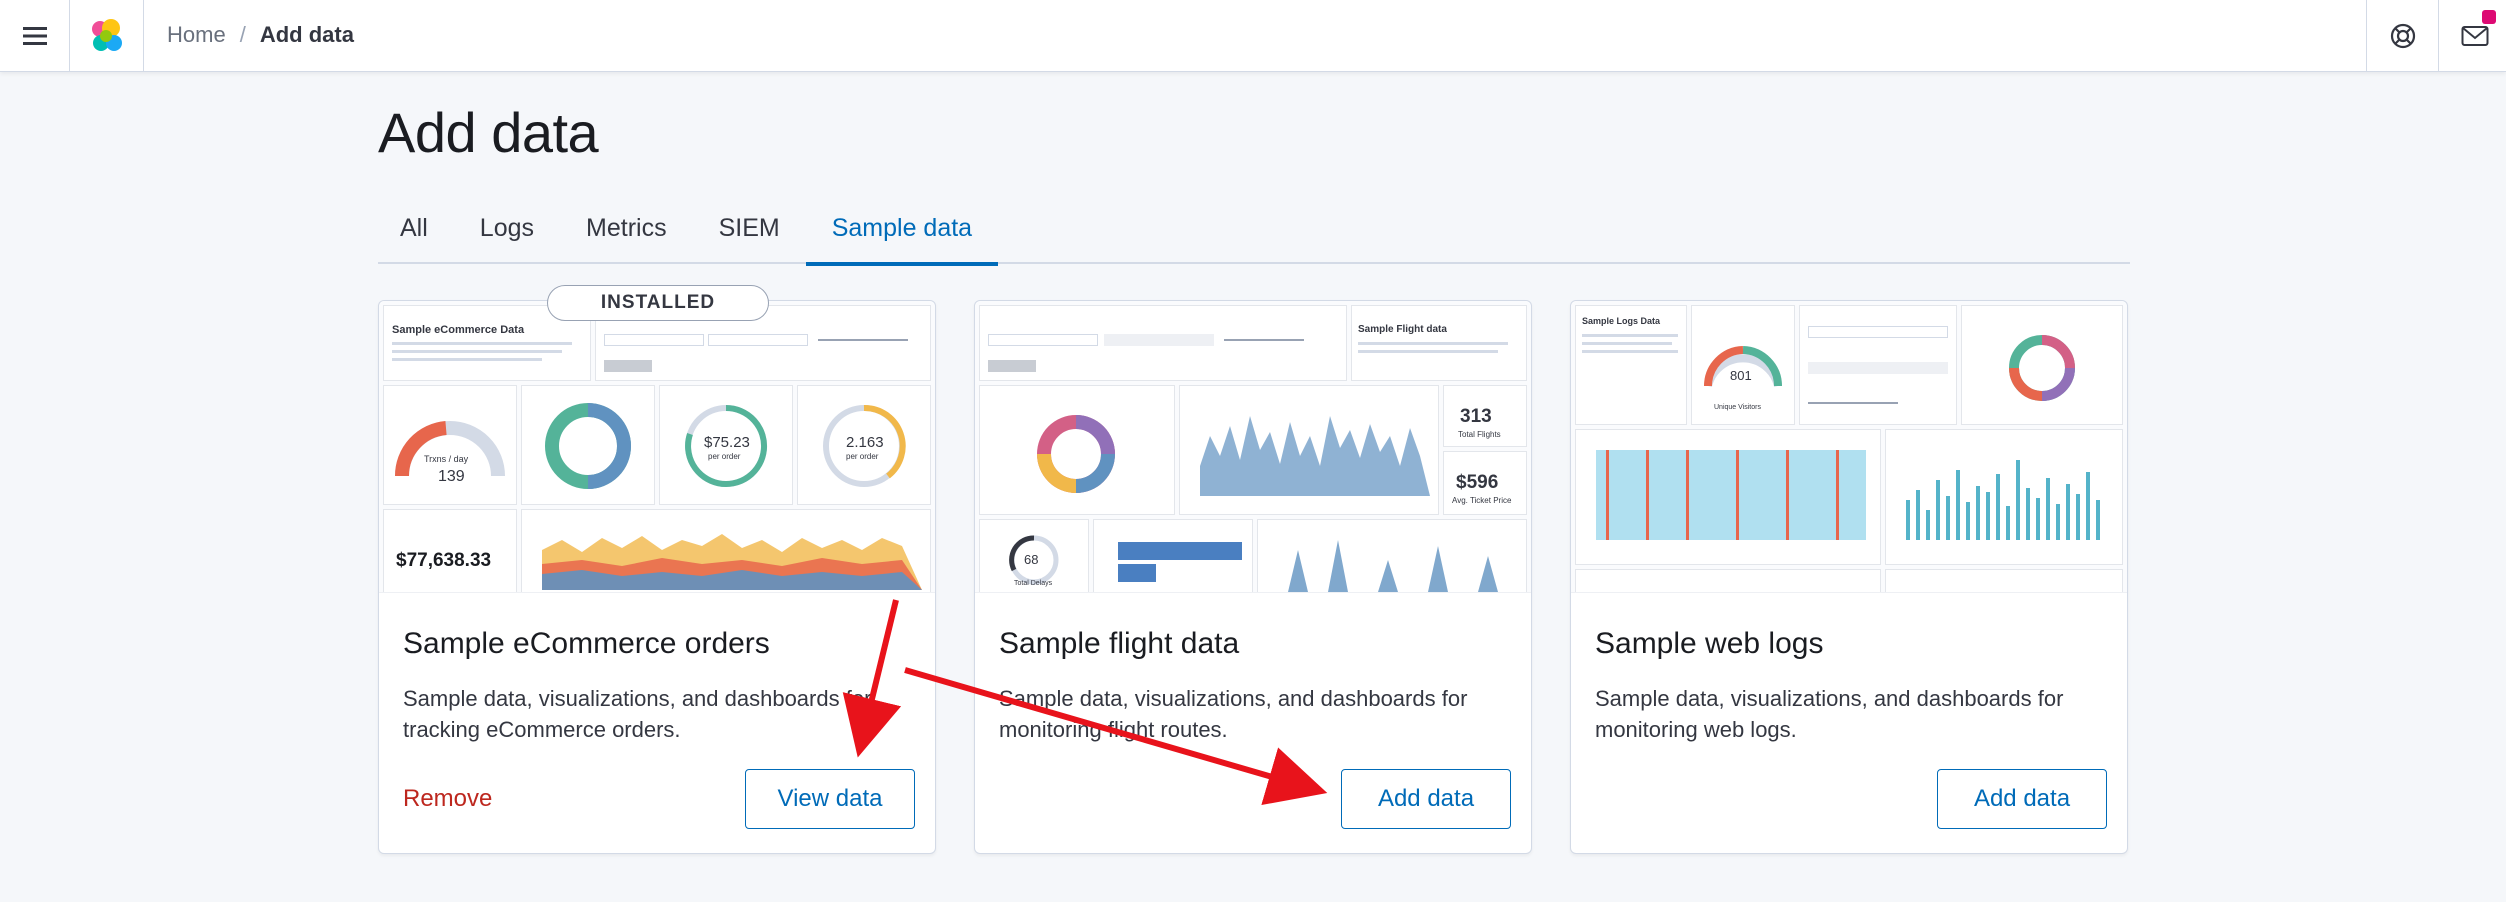  Describe the element at coordinates (1482, 500) in the screenshot. I see `avg-ticket-label: Avg. Ticket Price` at that location.